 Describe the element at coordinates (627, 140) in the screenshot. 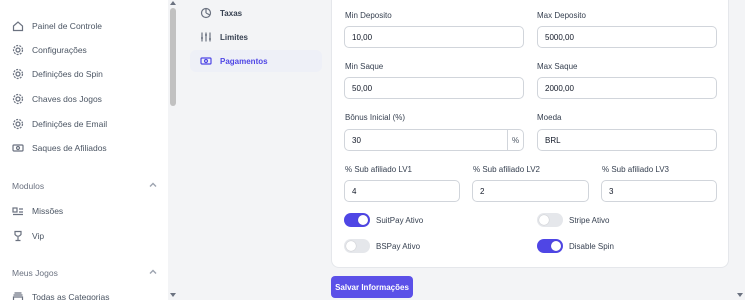

I see `moeda-input: BRL` at that location.